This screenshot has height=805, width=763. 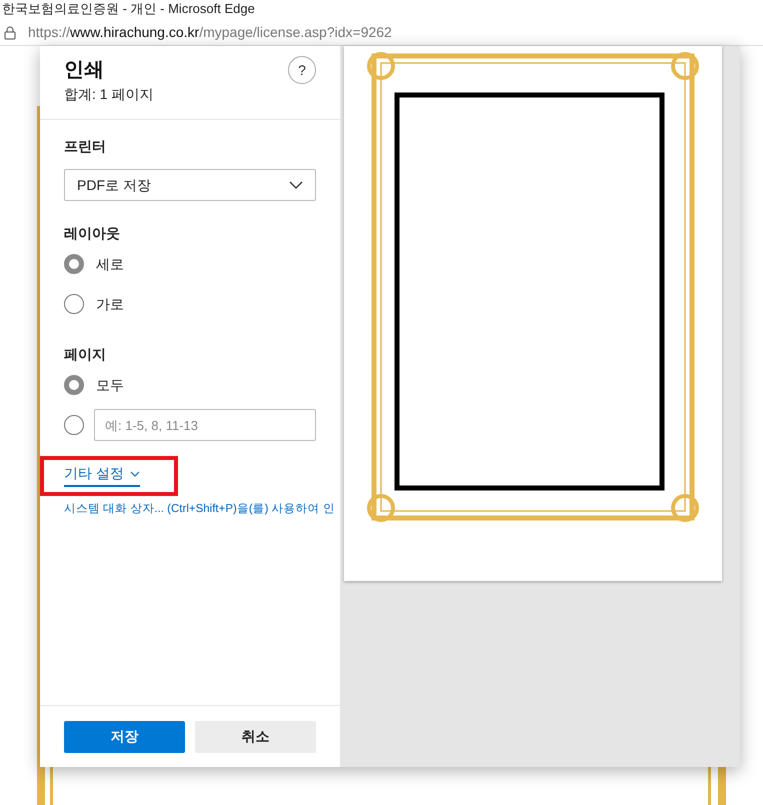 I want to click on save-button: 저장, so click(x=124, y=736).